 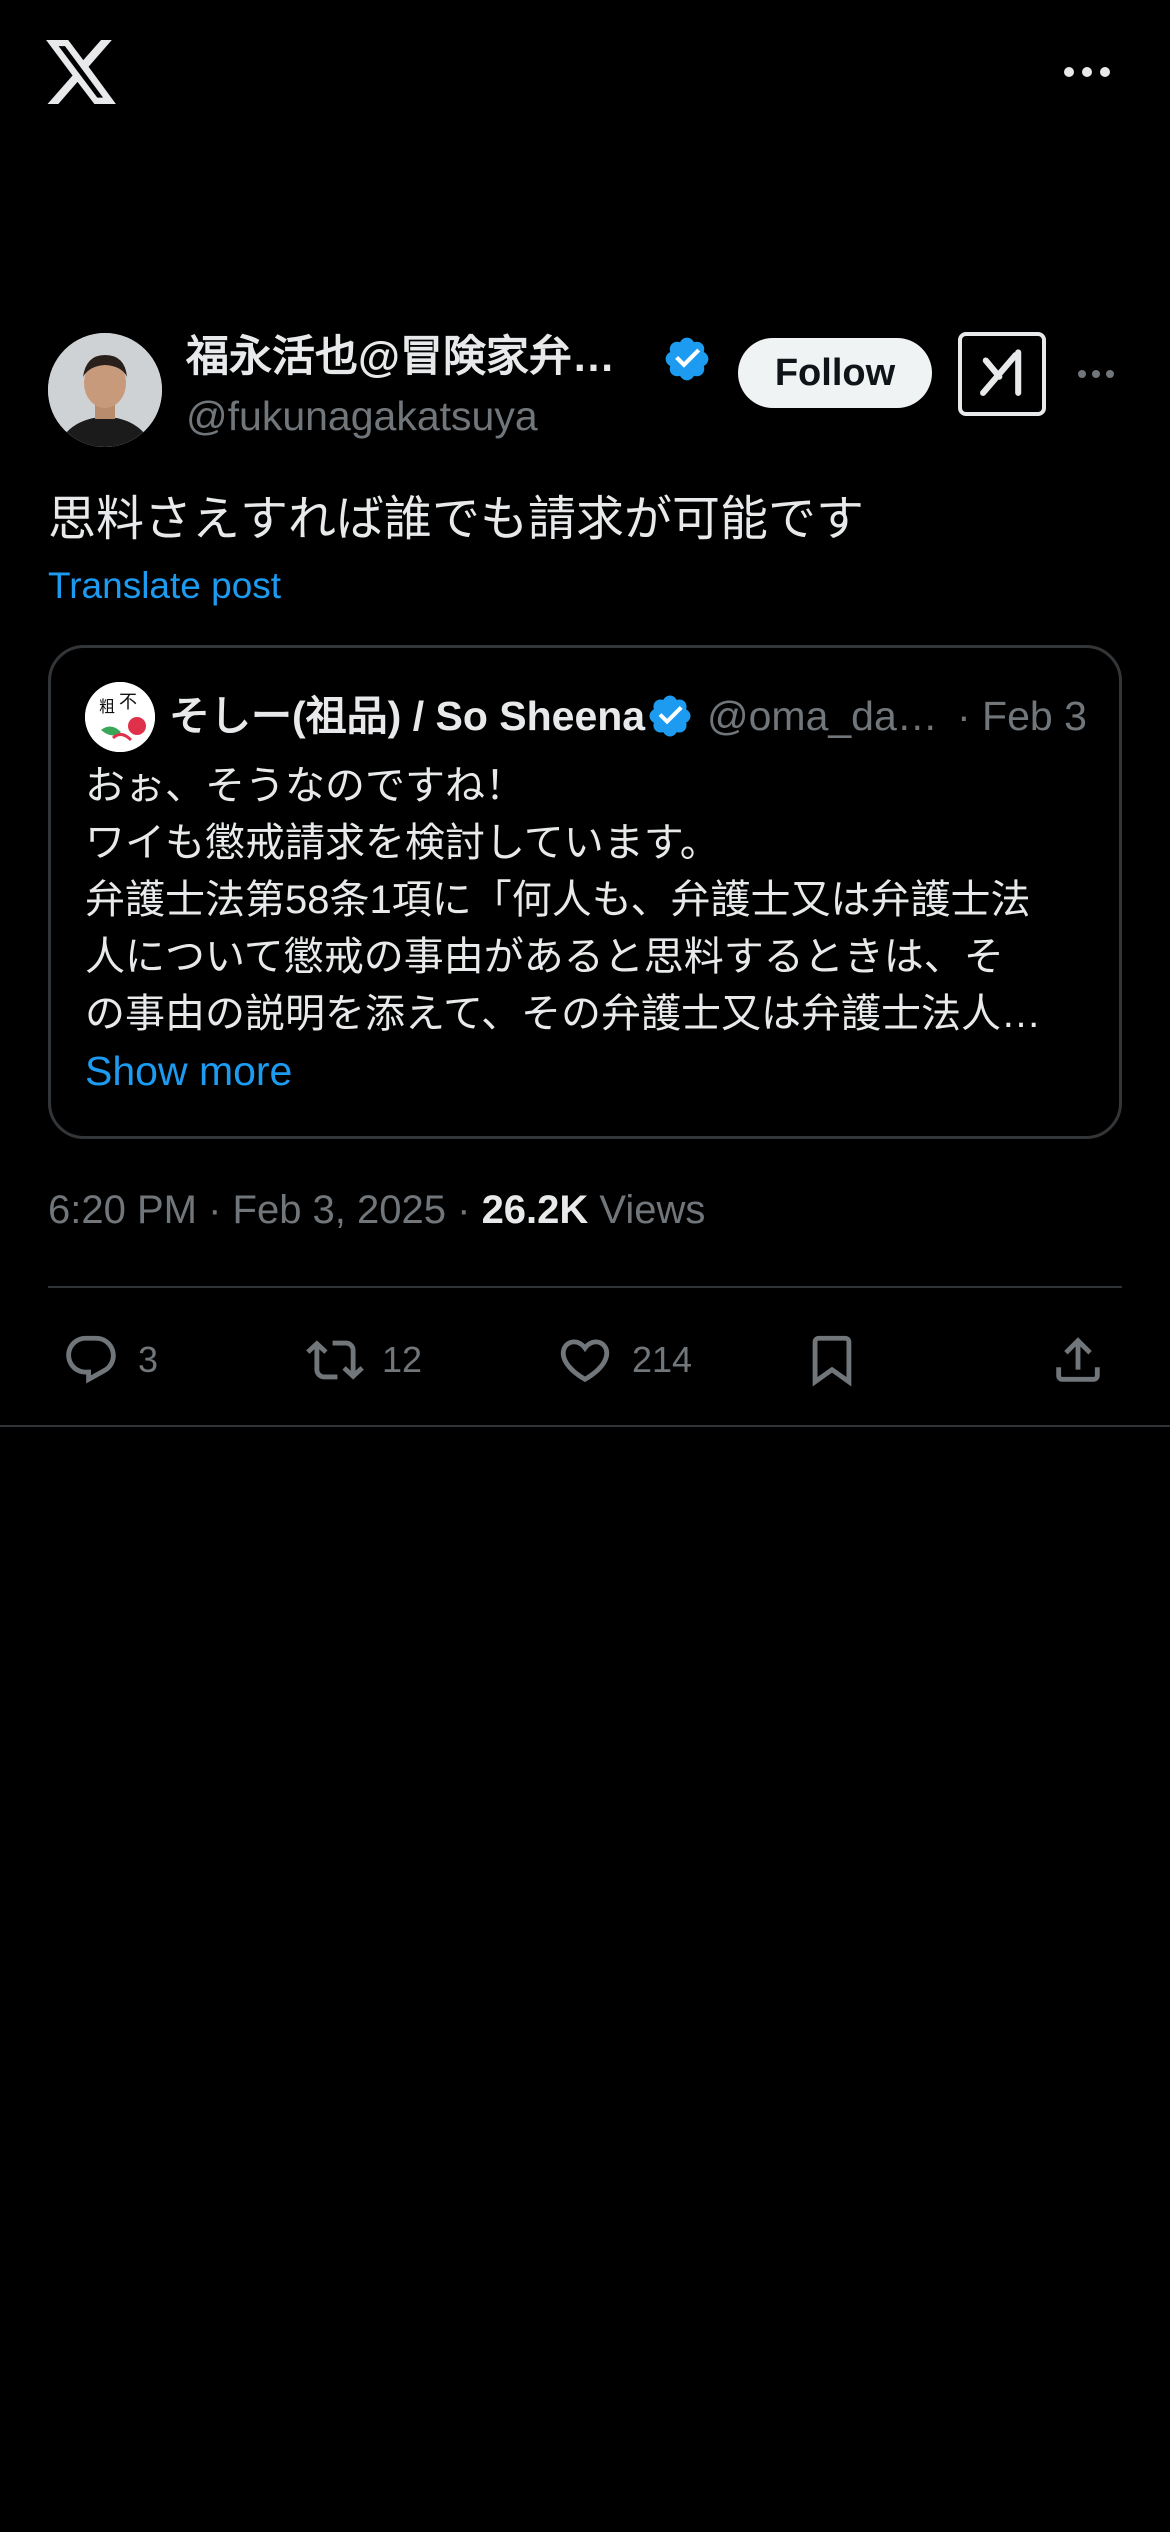 I want to click on views-label: Views, so click(x=647, y=1210).